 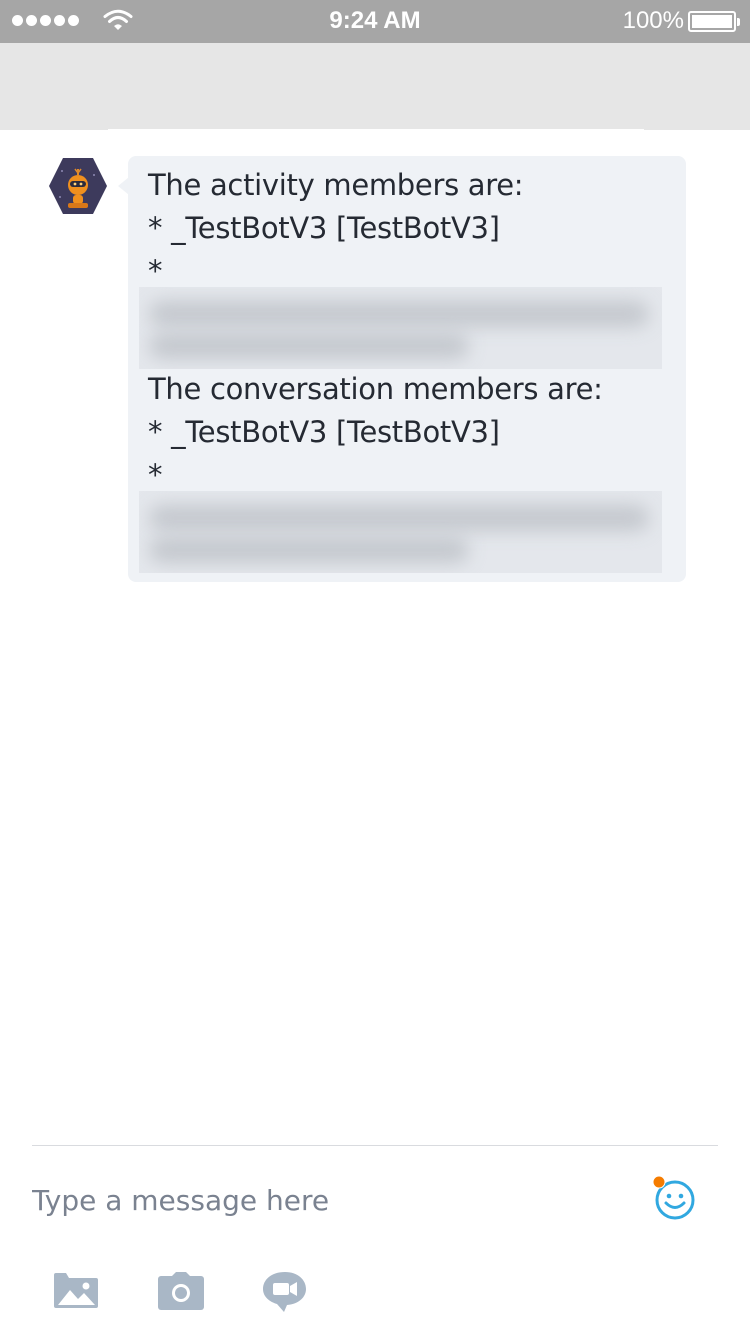 What do you see at coordinates (78, 186) in the screenshot?
I see `bot-avatar` at bounding box center [78, 186].